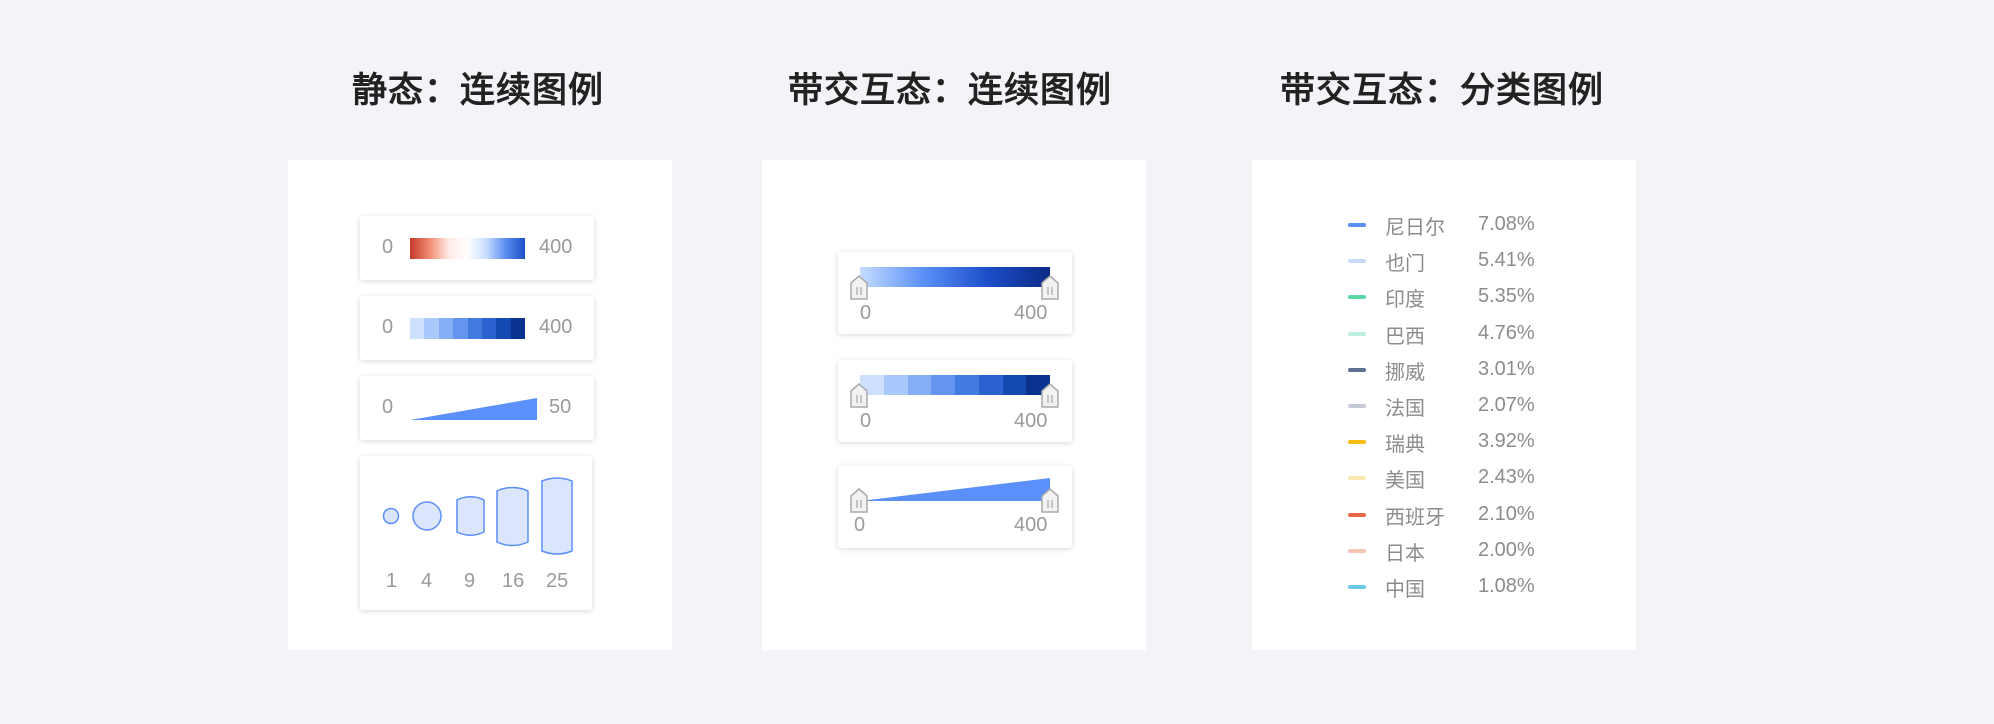 This screenshot has width=1994, height=724. I want to click on legend-item: 中国 1.08%, so click(1444, 586).